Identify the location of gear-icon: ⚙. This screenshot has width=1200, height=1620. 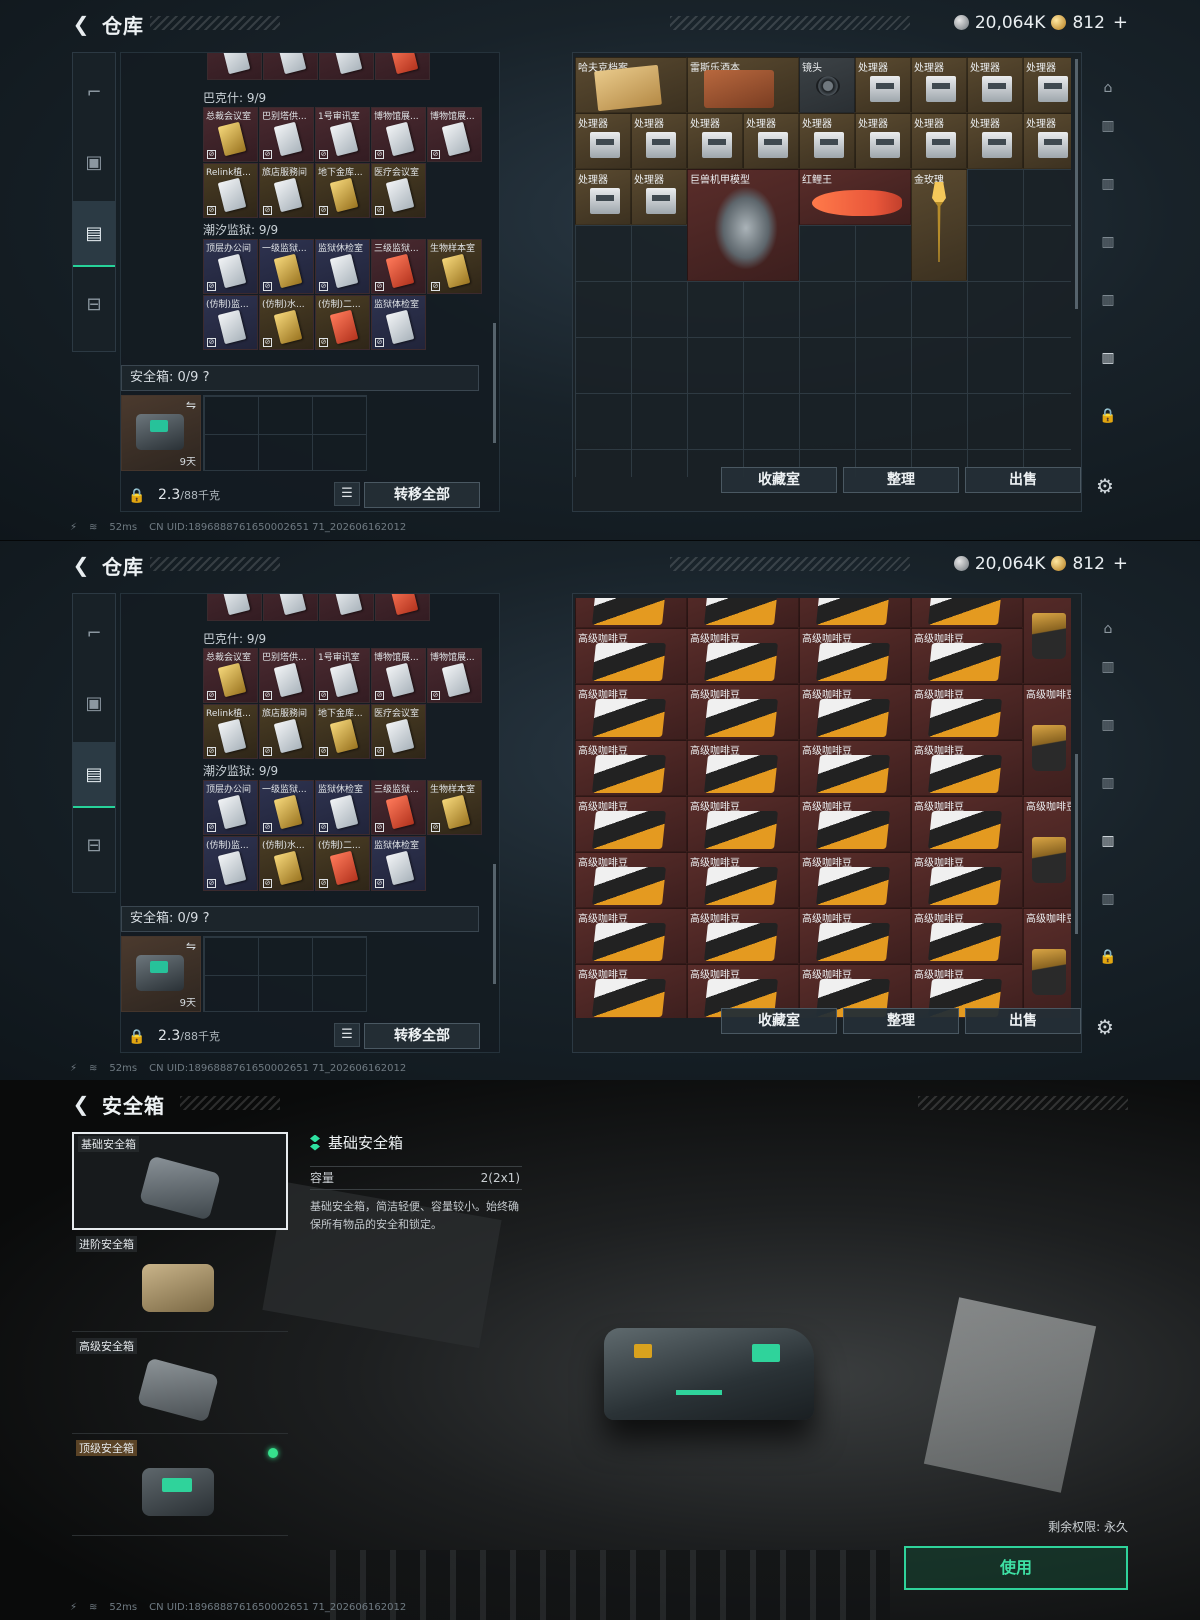
(1105, 1027).